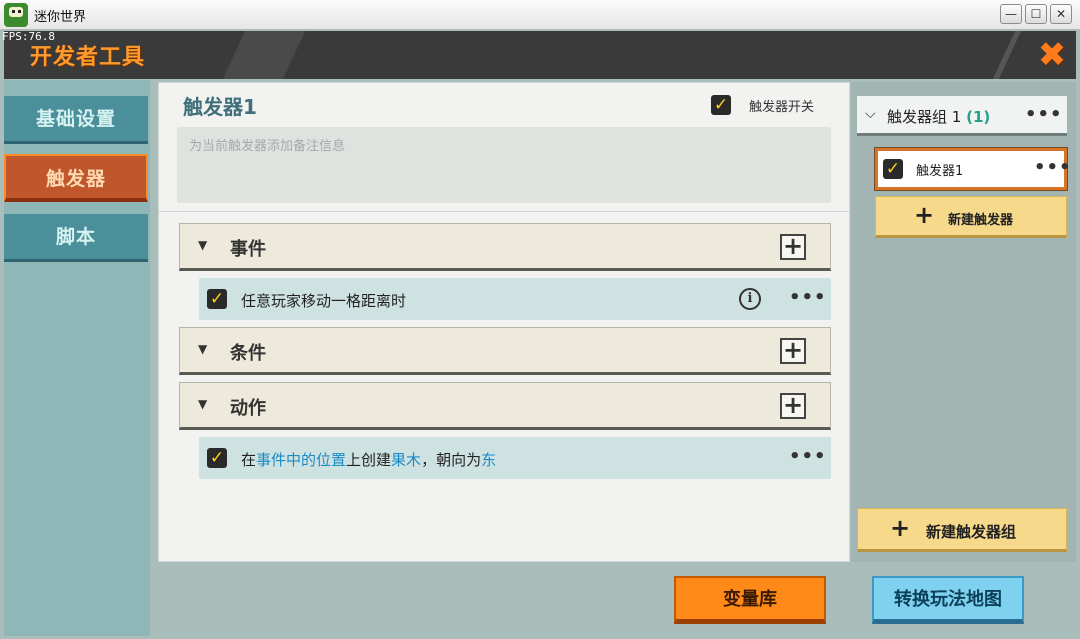 This screenshot has width=1080, height=639. What do you see at coordinates (76, 120) in the screenshot?
I see `tab-basic-settings: 基础设置` at bounding box center [76, 120].